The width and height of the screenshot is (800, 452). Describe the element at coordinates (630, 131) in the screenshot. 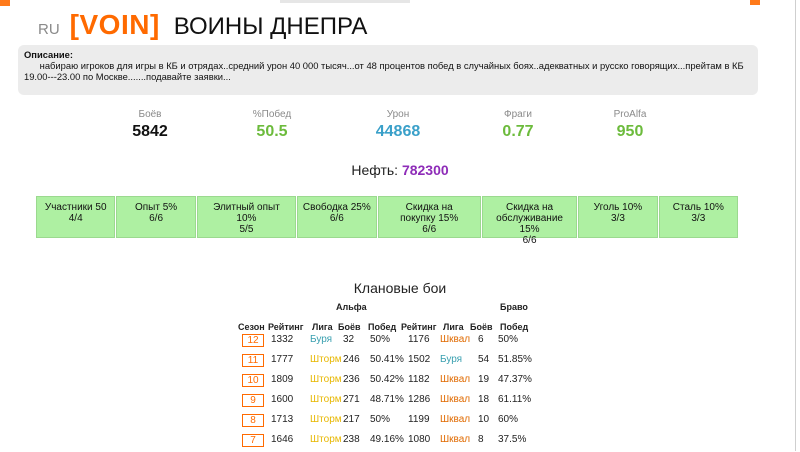

I see `stat-value: 950` at that location.